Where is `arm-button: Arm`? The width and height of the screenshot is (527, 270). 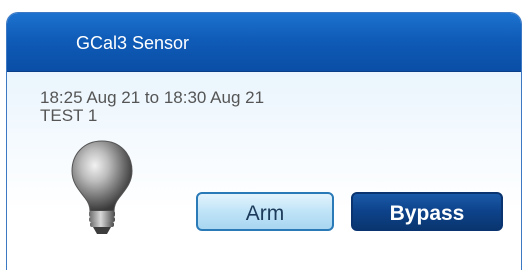 arm-button: Arm is located at coordinates (265, 211).